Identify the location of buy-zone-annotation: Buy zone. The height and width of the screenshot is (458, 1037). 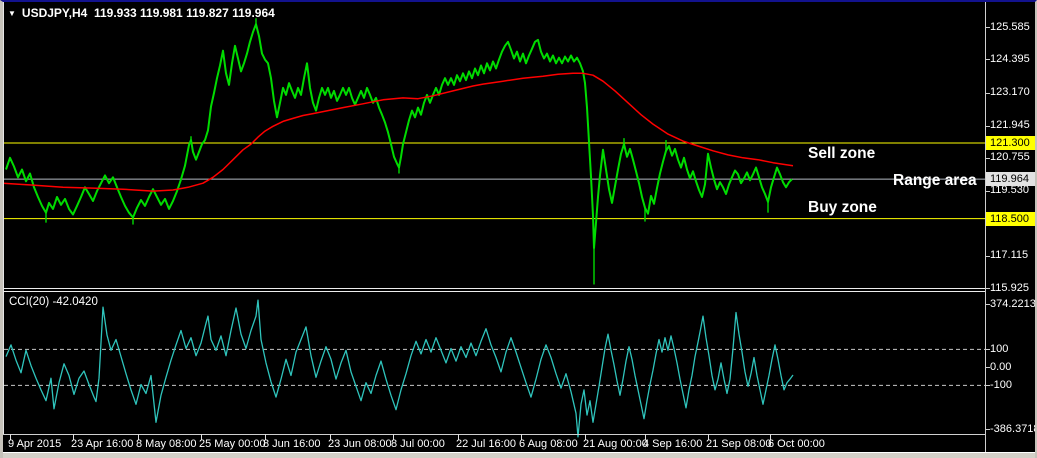
(842, 208).